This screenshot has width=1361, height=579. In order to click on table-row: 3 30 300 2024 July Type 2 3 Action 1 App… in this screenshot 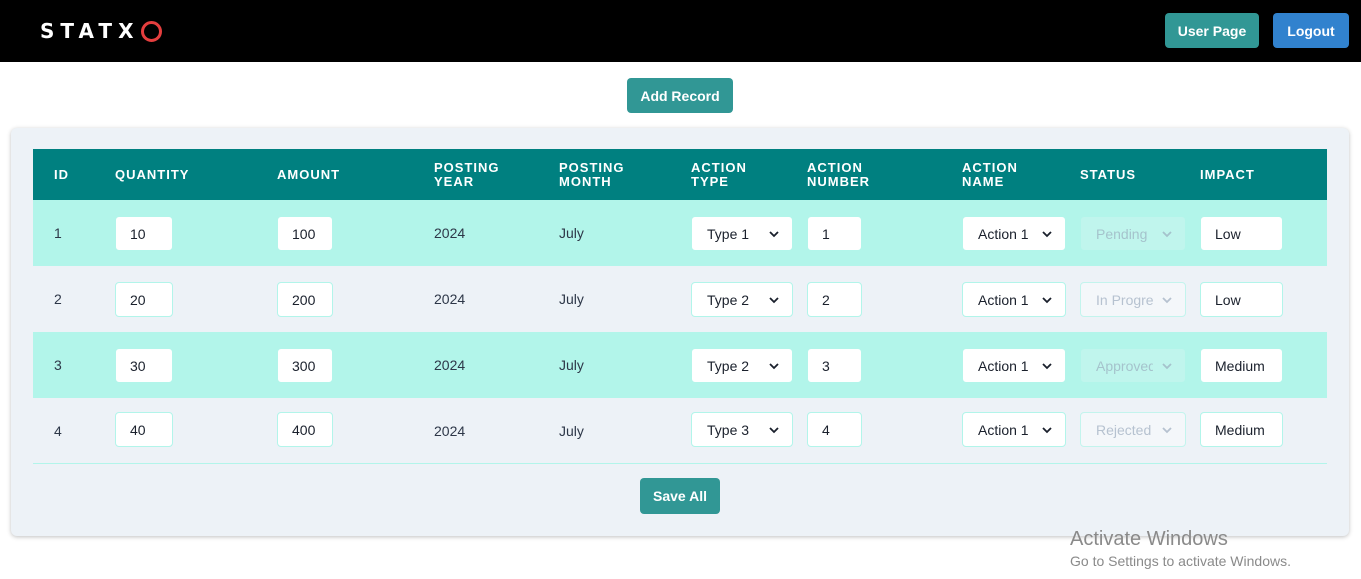, I will do `click(680, 365)`.